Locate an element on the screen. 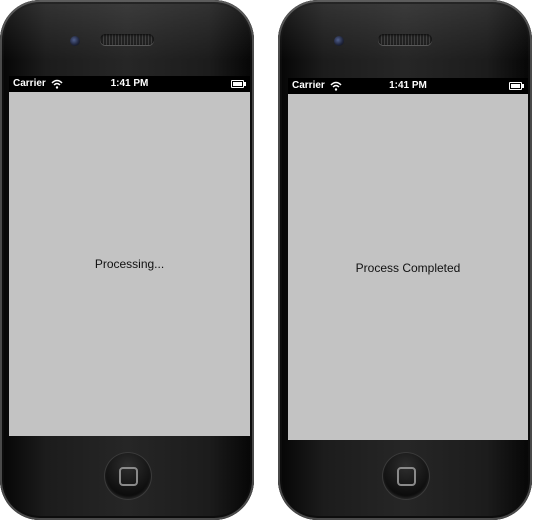 This screenshot has width=550, height=520. status-message: Process Completed is located at coordinates (408, 268).